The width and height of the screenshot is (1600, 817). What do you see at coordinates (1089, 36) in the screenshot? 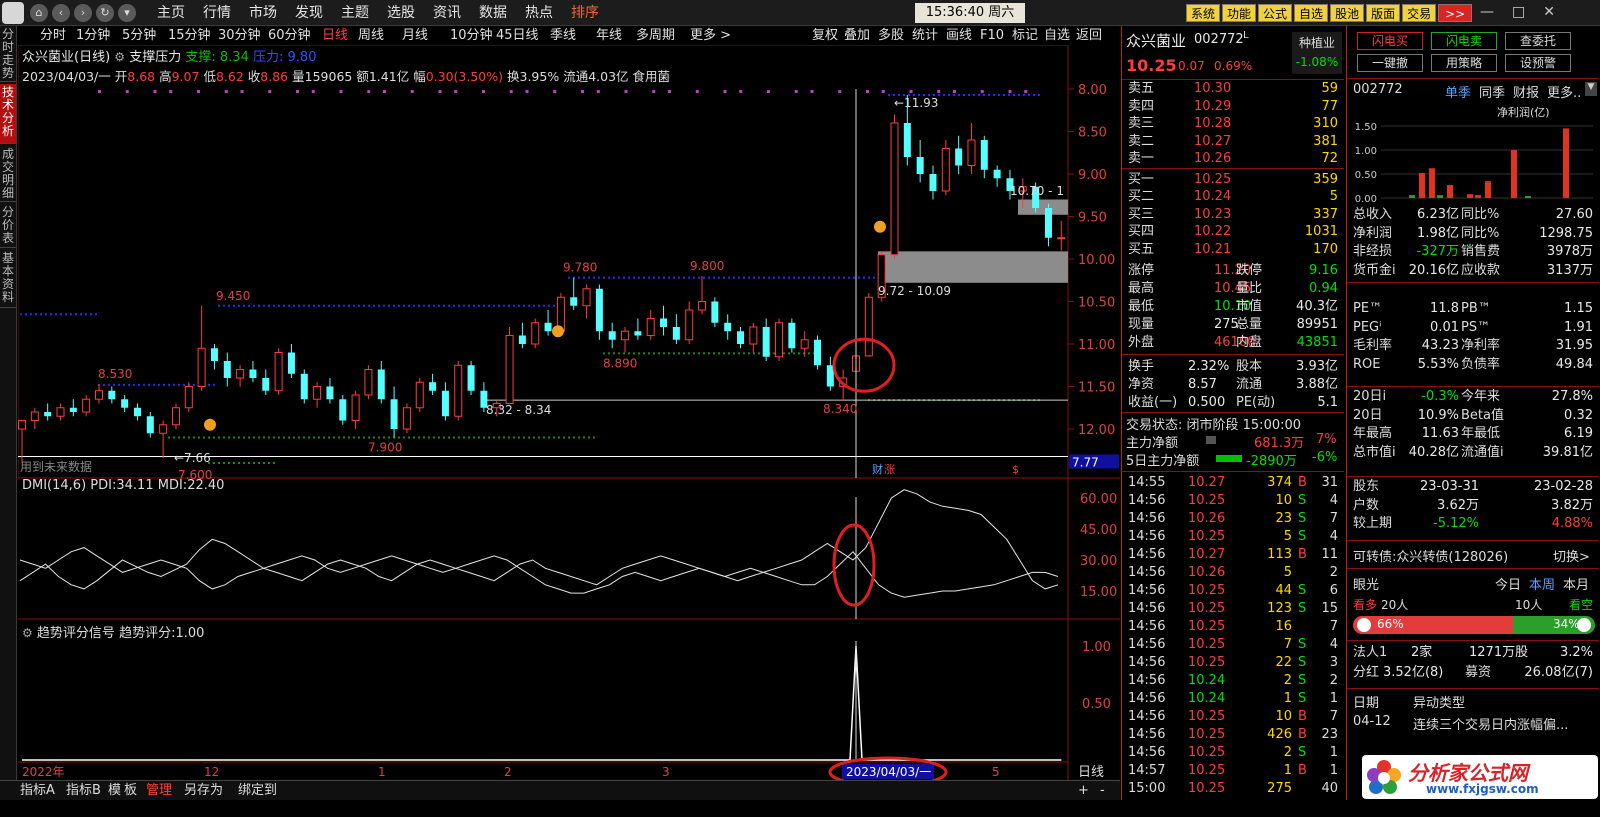
I see `tool-button-8: 返回` at bounding box center [1089, 36].